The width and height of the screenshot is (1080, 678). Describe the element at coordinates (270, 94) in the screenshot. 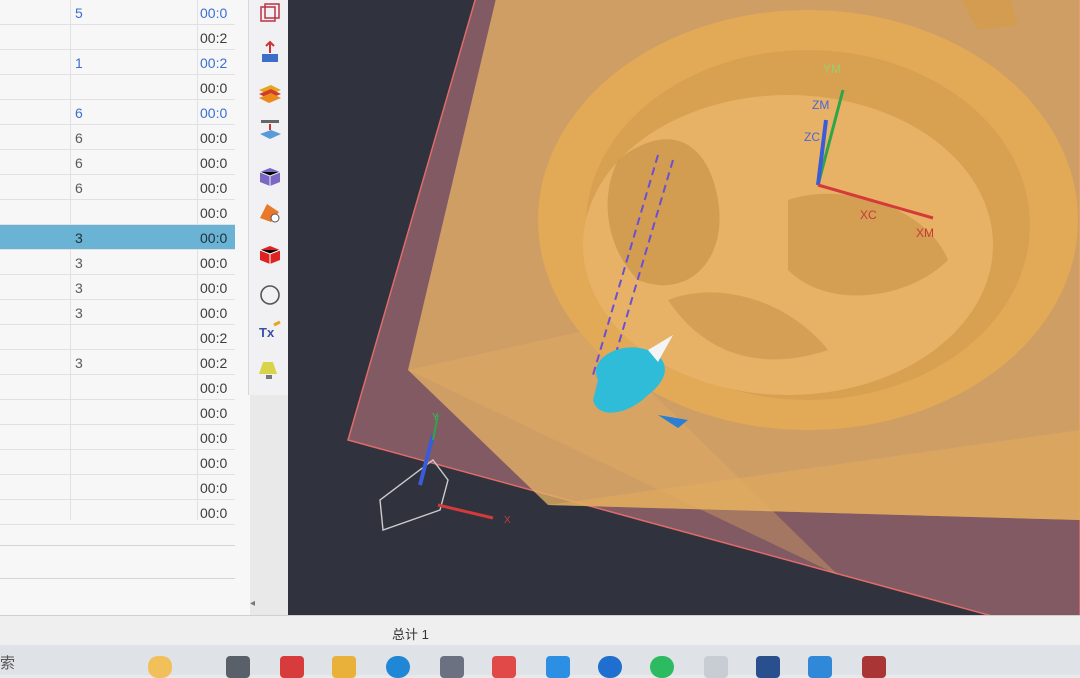

I see `layers-icon` at that location.